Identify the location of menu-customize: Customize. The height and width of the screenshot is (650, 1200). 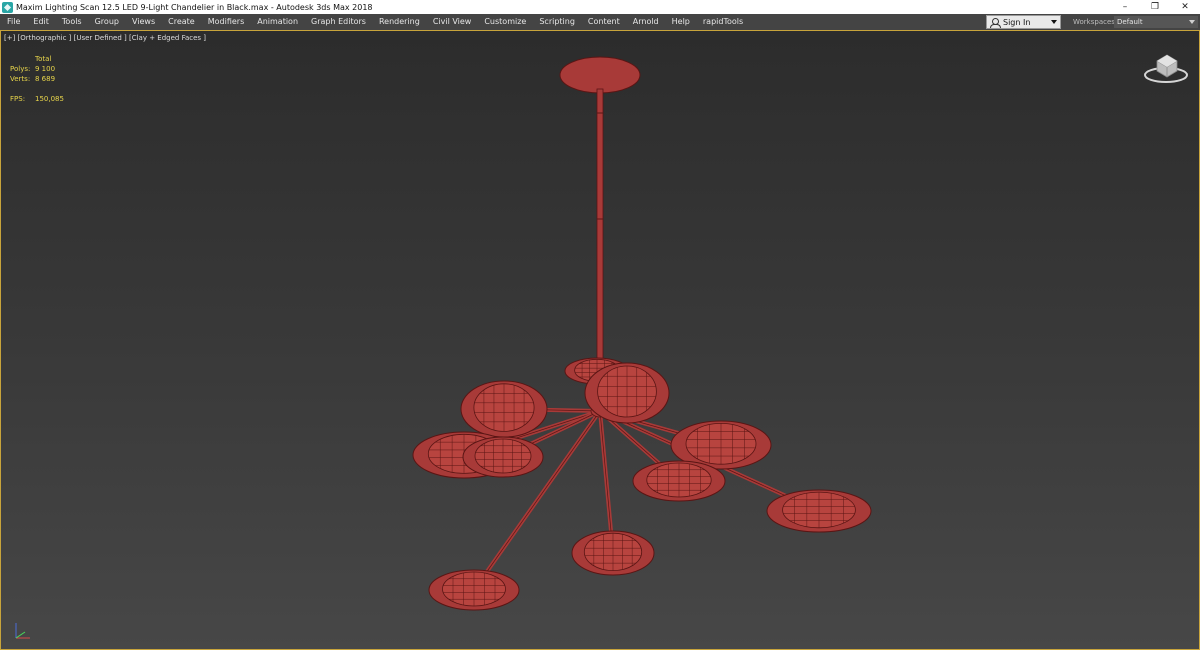
(504, 22).